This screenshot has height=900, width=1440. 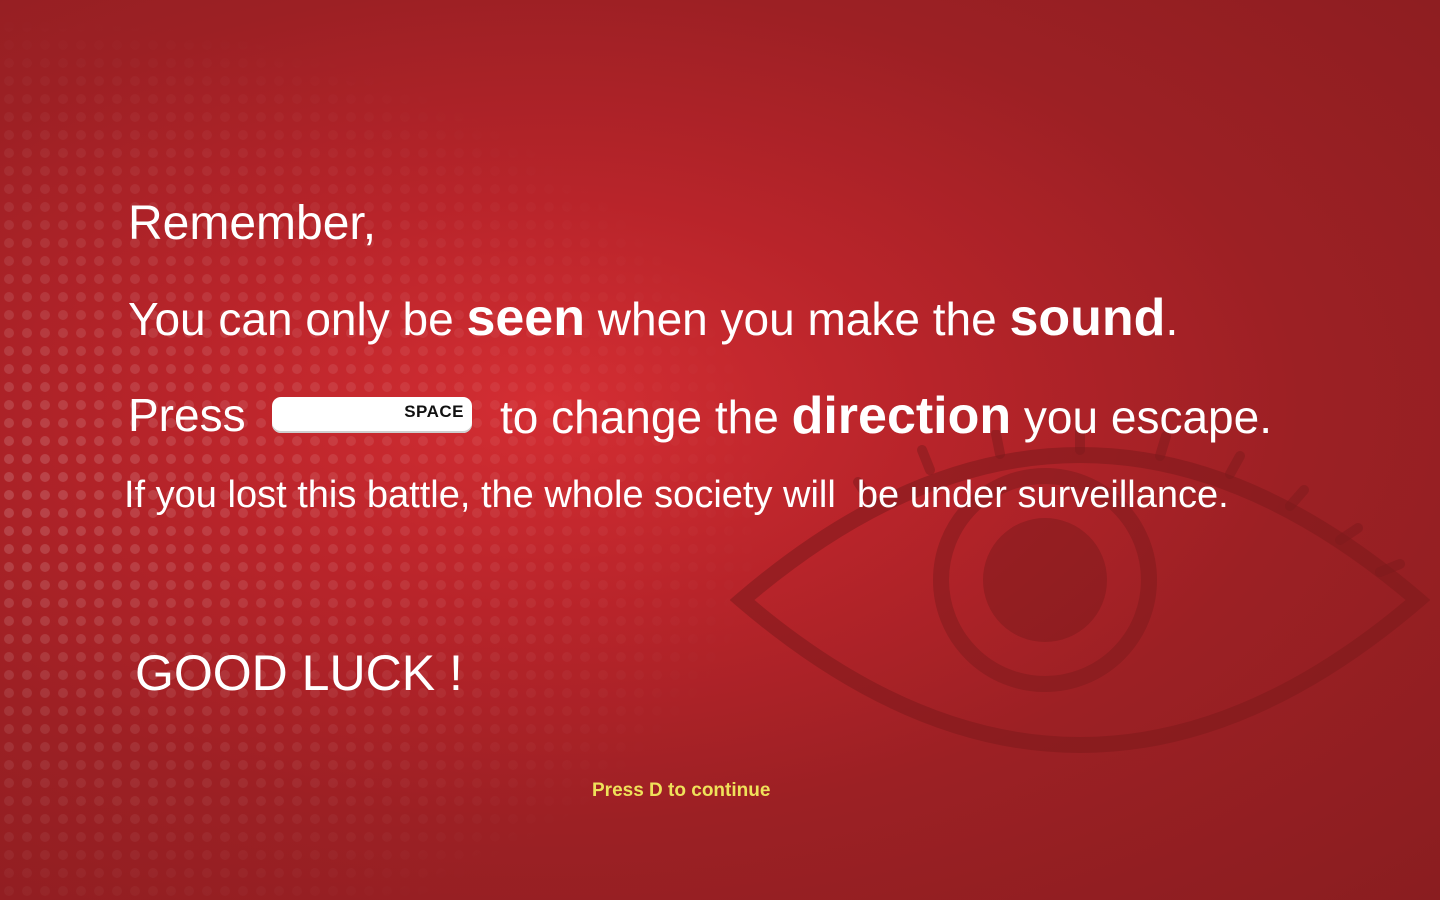 What do you see at coordinates (252, 223) in the screenshot?
I see `remember-text: Remember,` at bounding box center [252, 223].